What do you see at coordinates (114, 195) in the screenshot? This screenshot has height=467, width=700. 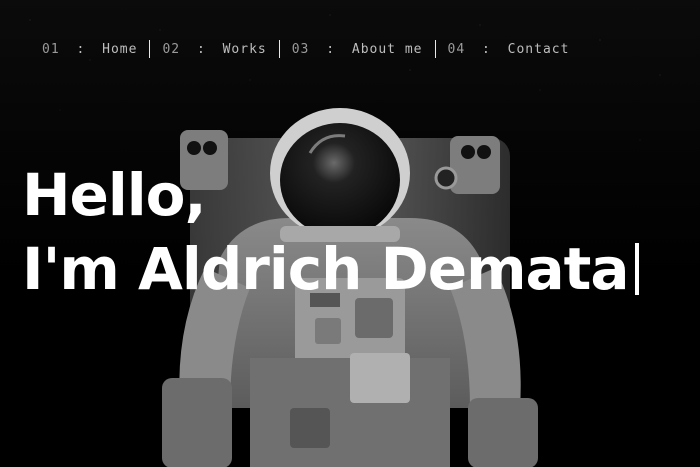 I see `hero-greeting: Hello,` at bounding box center [114, 195].